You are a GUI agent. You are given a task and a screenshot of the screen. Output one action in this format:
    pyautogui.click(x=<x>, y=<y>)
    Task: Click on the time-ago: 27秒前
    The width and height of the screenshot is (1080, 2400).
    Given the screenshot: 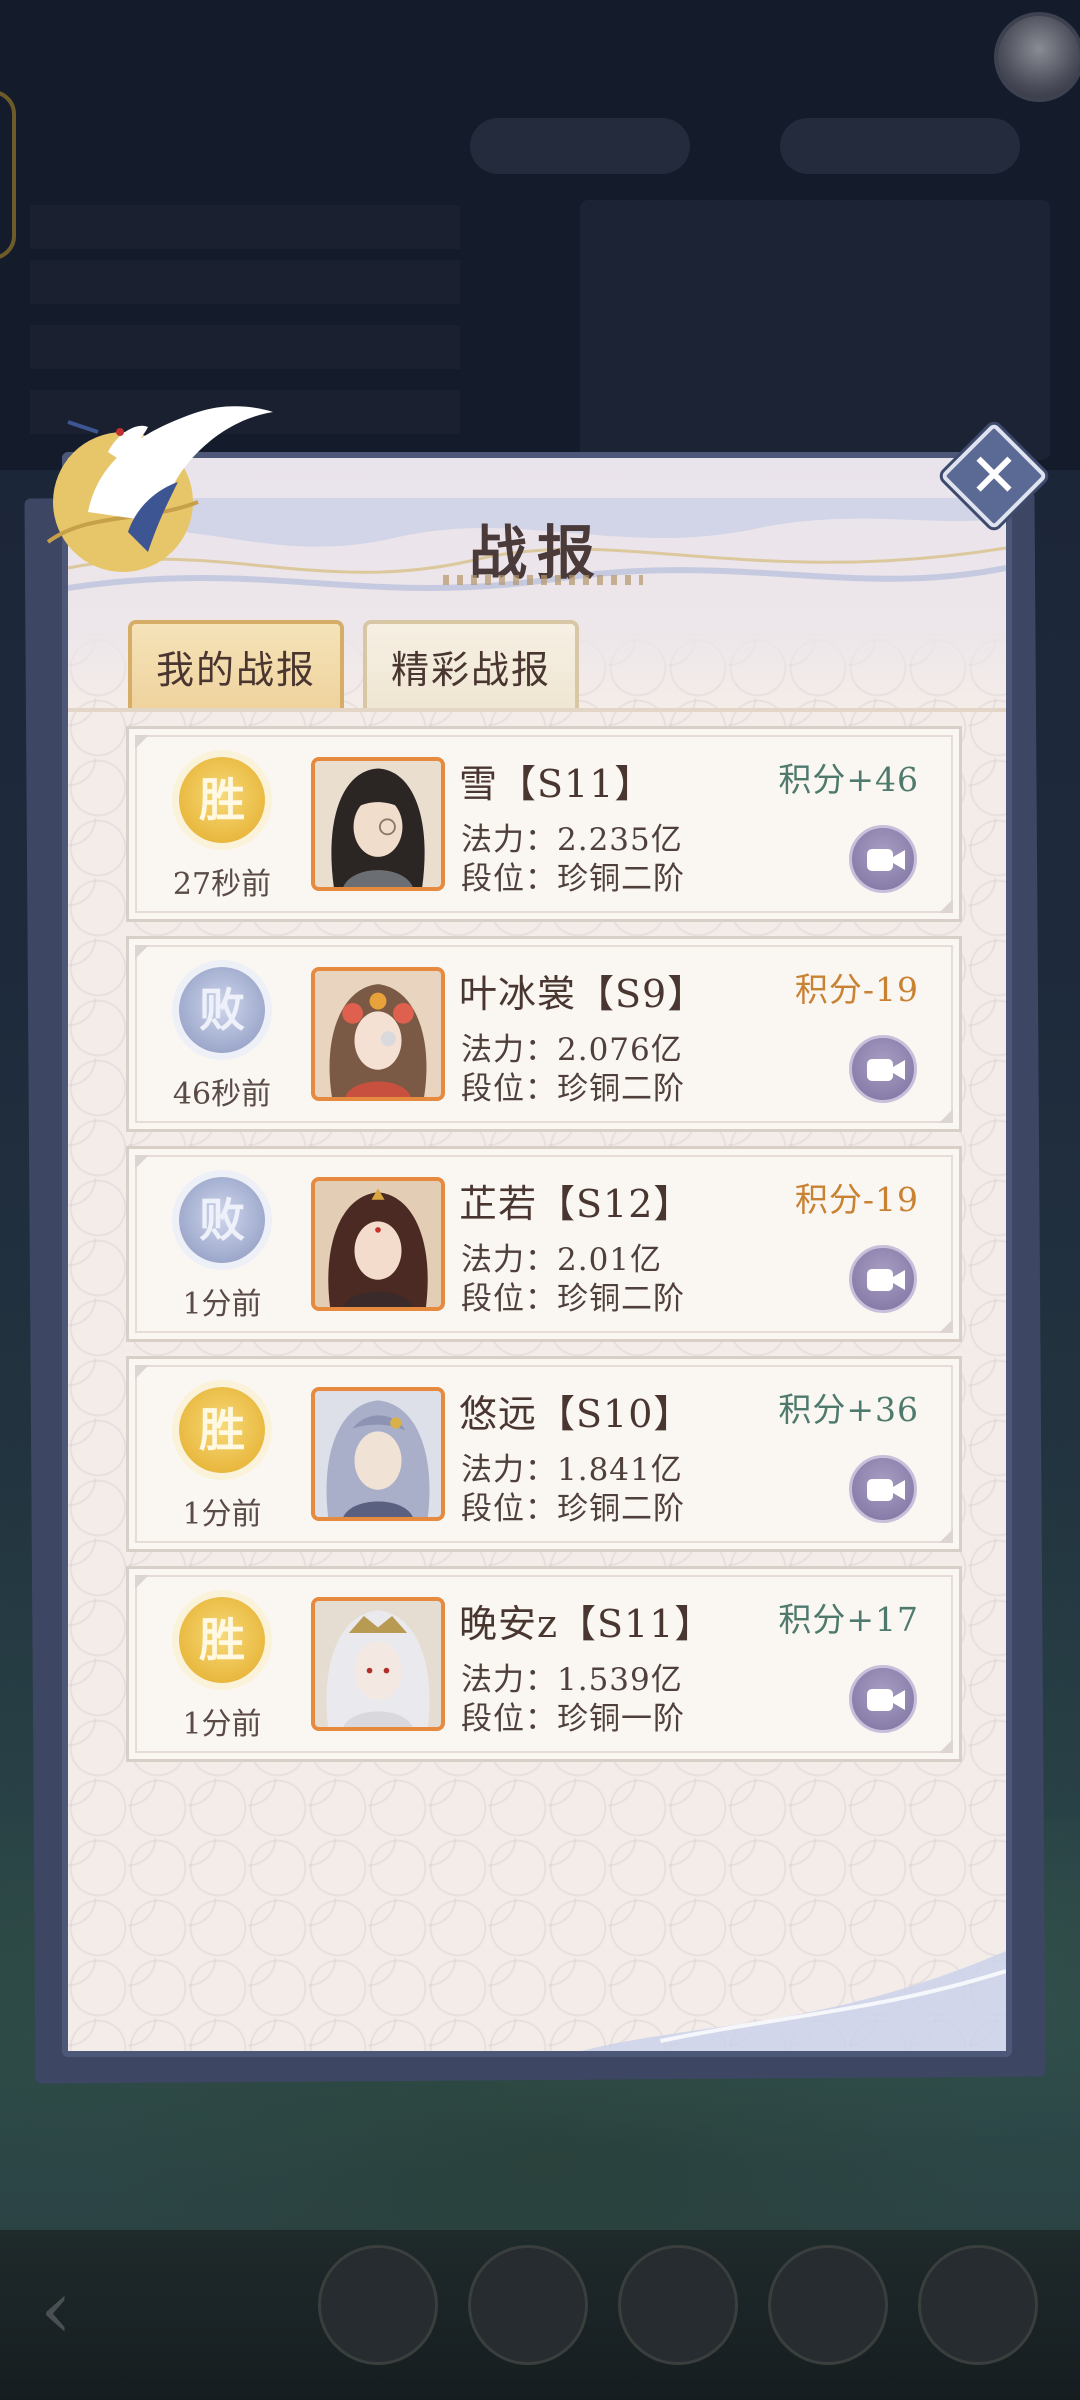 What is the action you would take?
    pyautogui.click(x=222, y=884)
    